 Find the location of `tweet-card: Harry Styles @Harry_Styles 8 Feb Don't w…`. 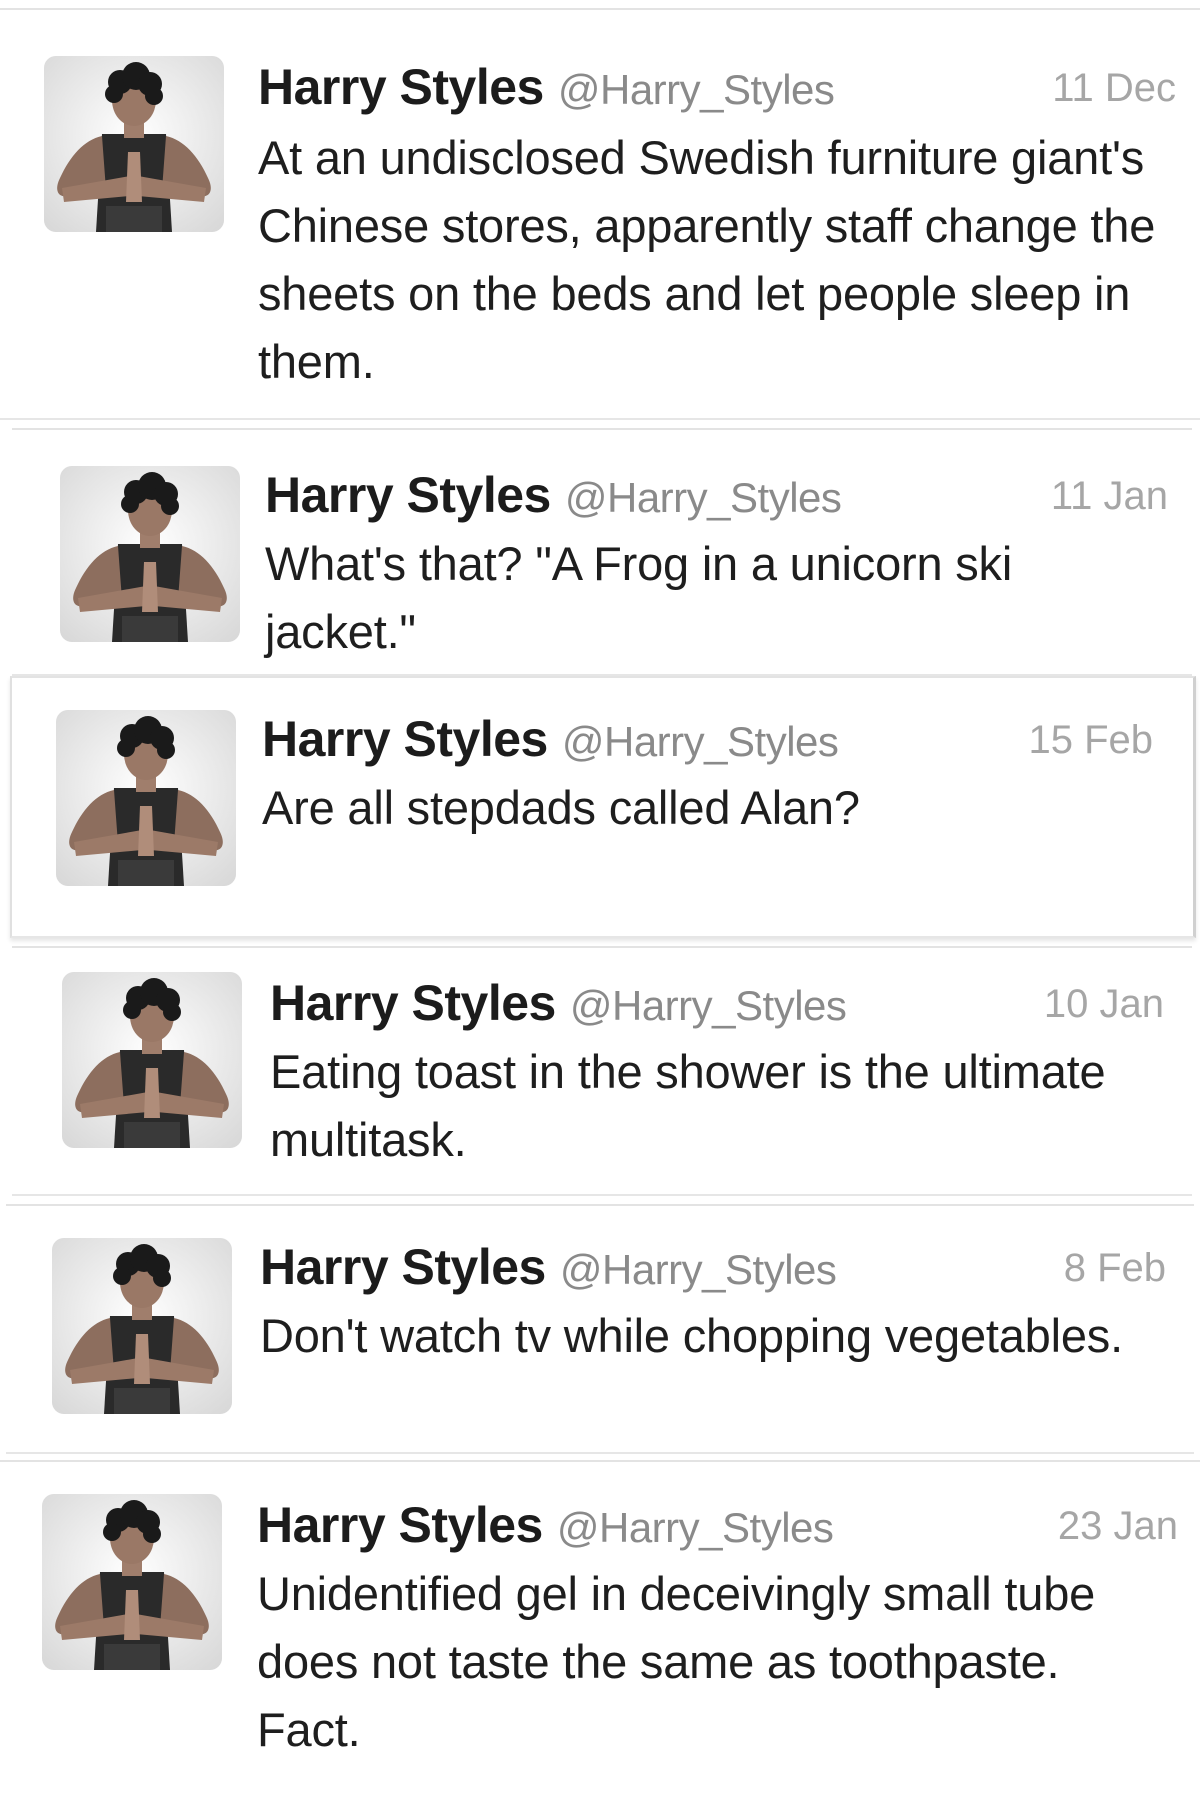

tweet-card: Harry Styles @Harry_Styles 8 Feb Don't w… is located at coordinates (600, 1329).